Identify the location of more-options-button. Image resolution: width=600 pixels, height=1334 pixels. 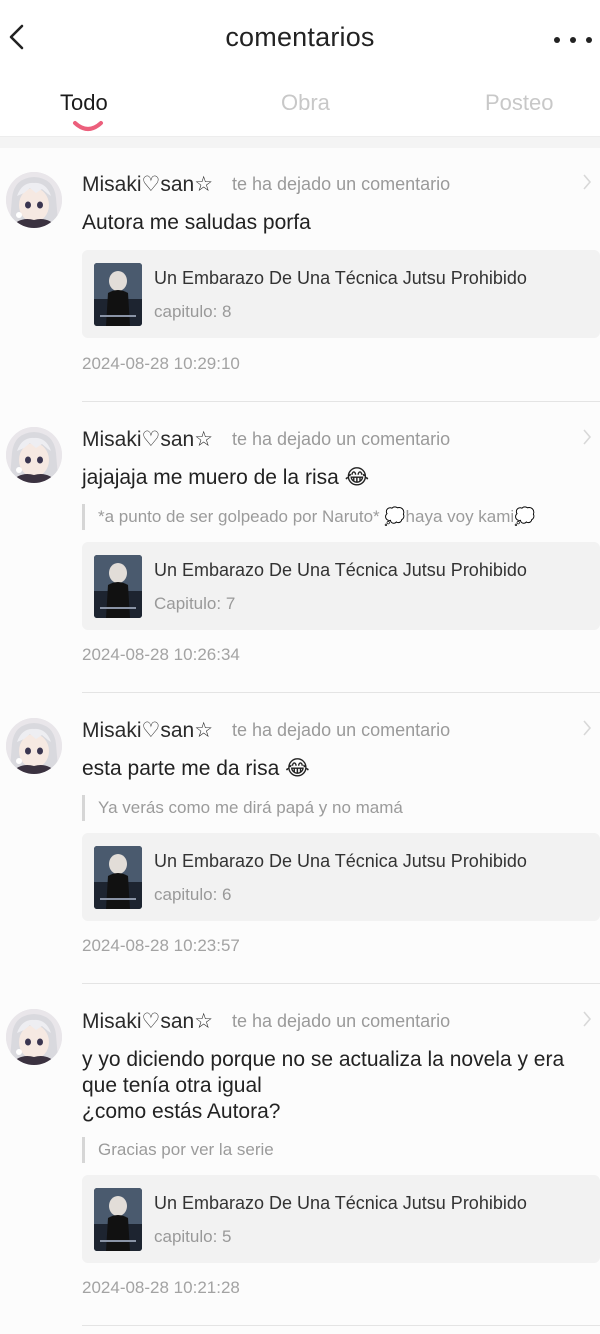
(573, 40).